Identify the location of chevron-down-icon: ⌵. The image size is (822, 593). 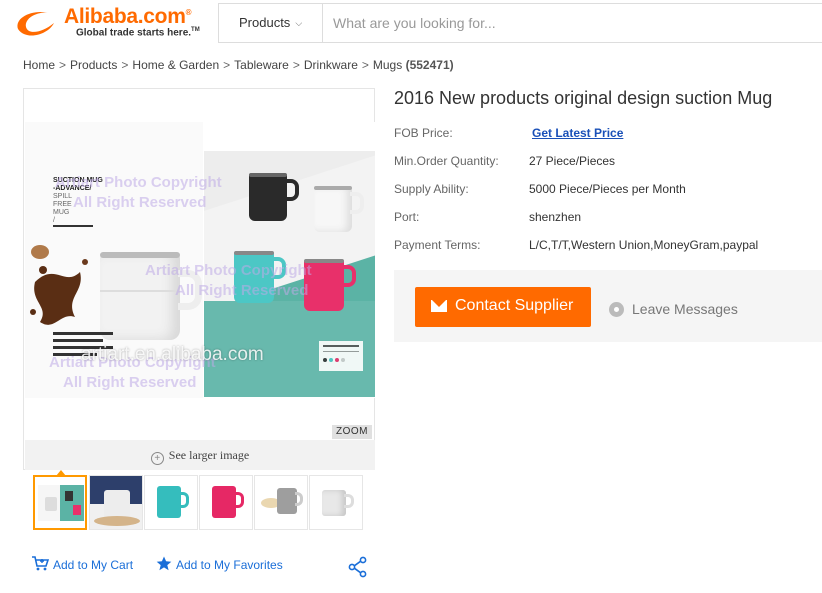
(299, 23).